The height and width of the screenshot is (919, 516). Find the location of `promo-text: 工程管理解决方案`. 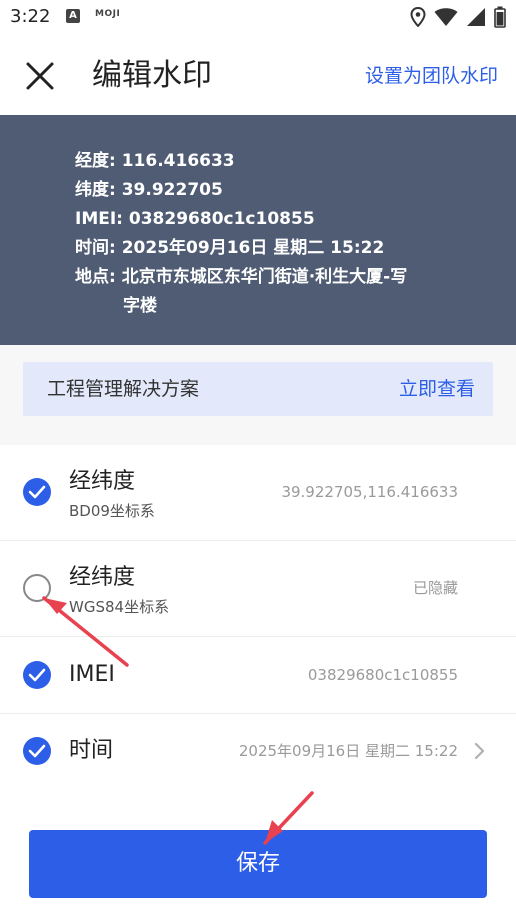

promo-text: 工程管理解决方案 is located at coordinates (123, 389).